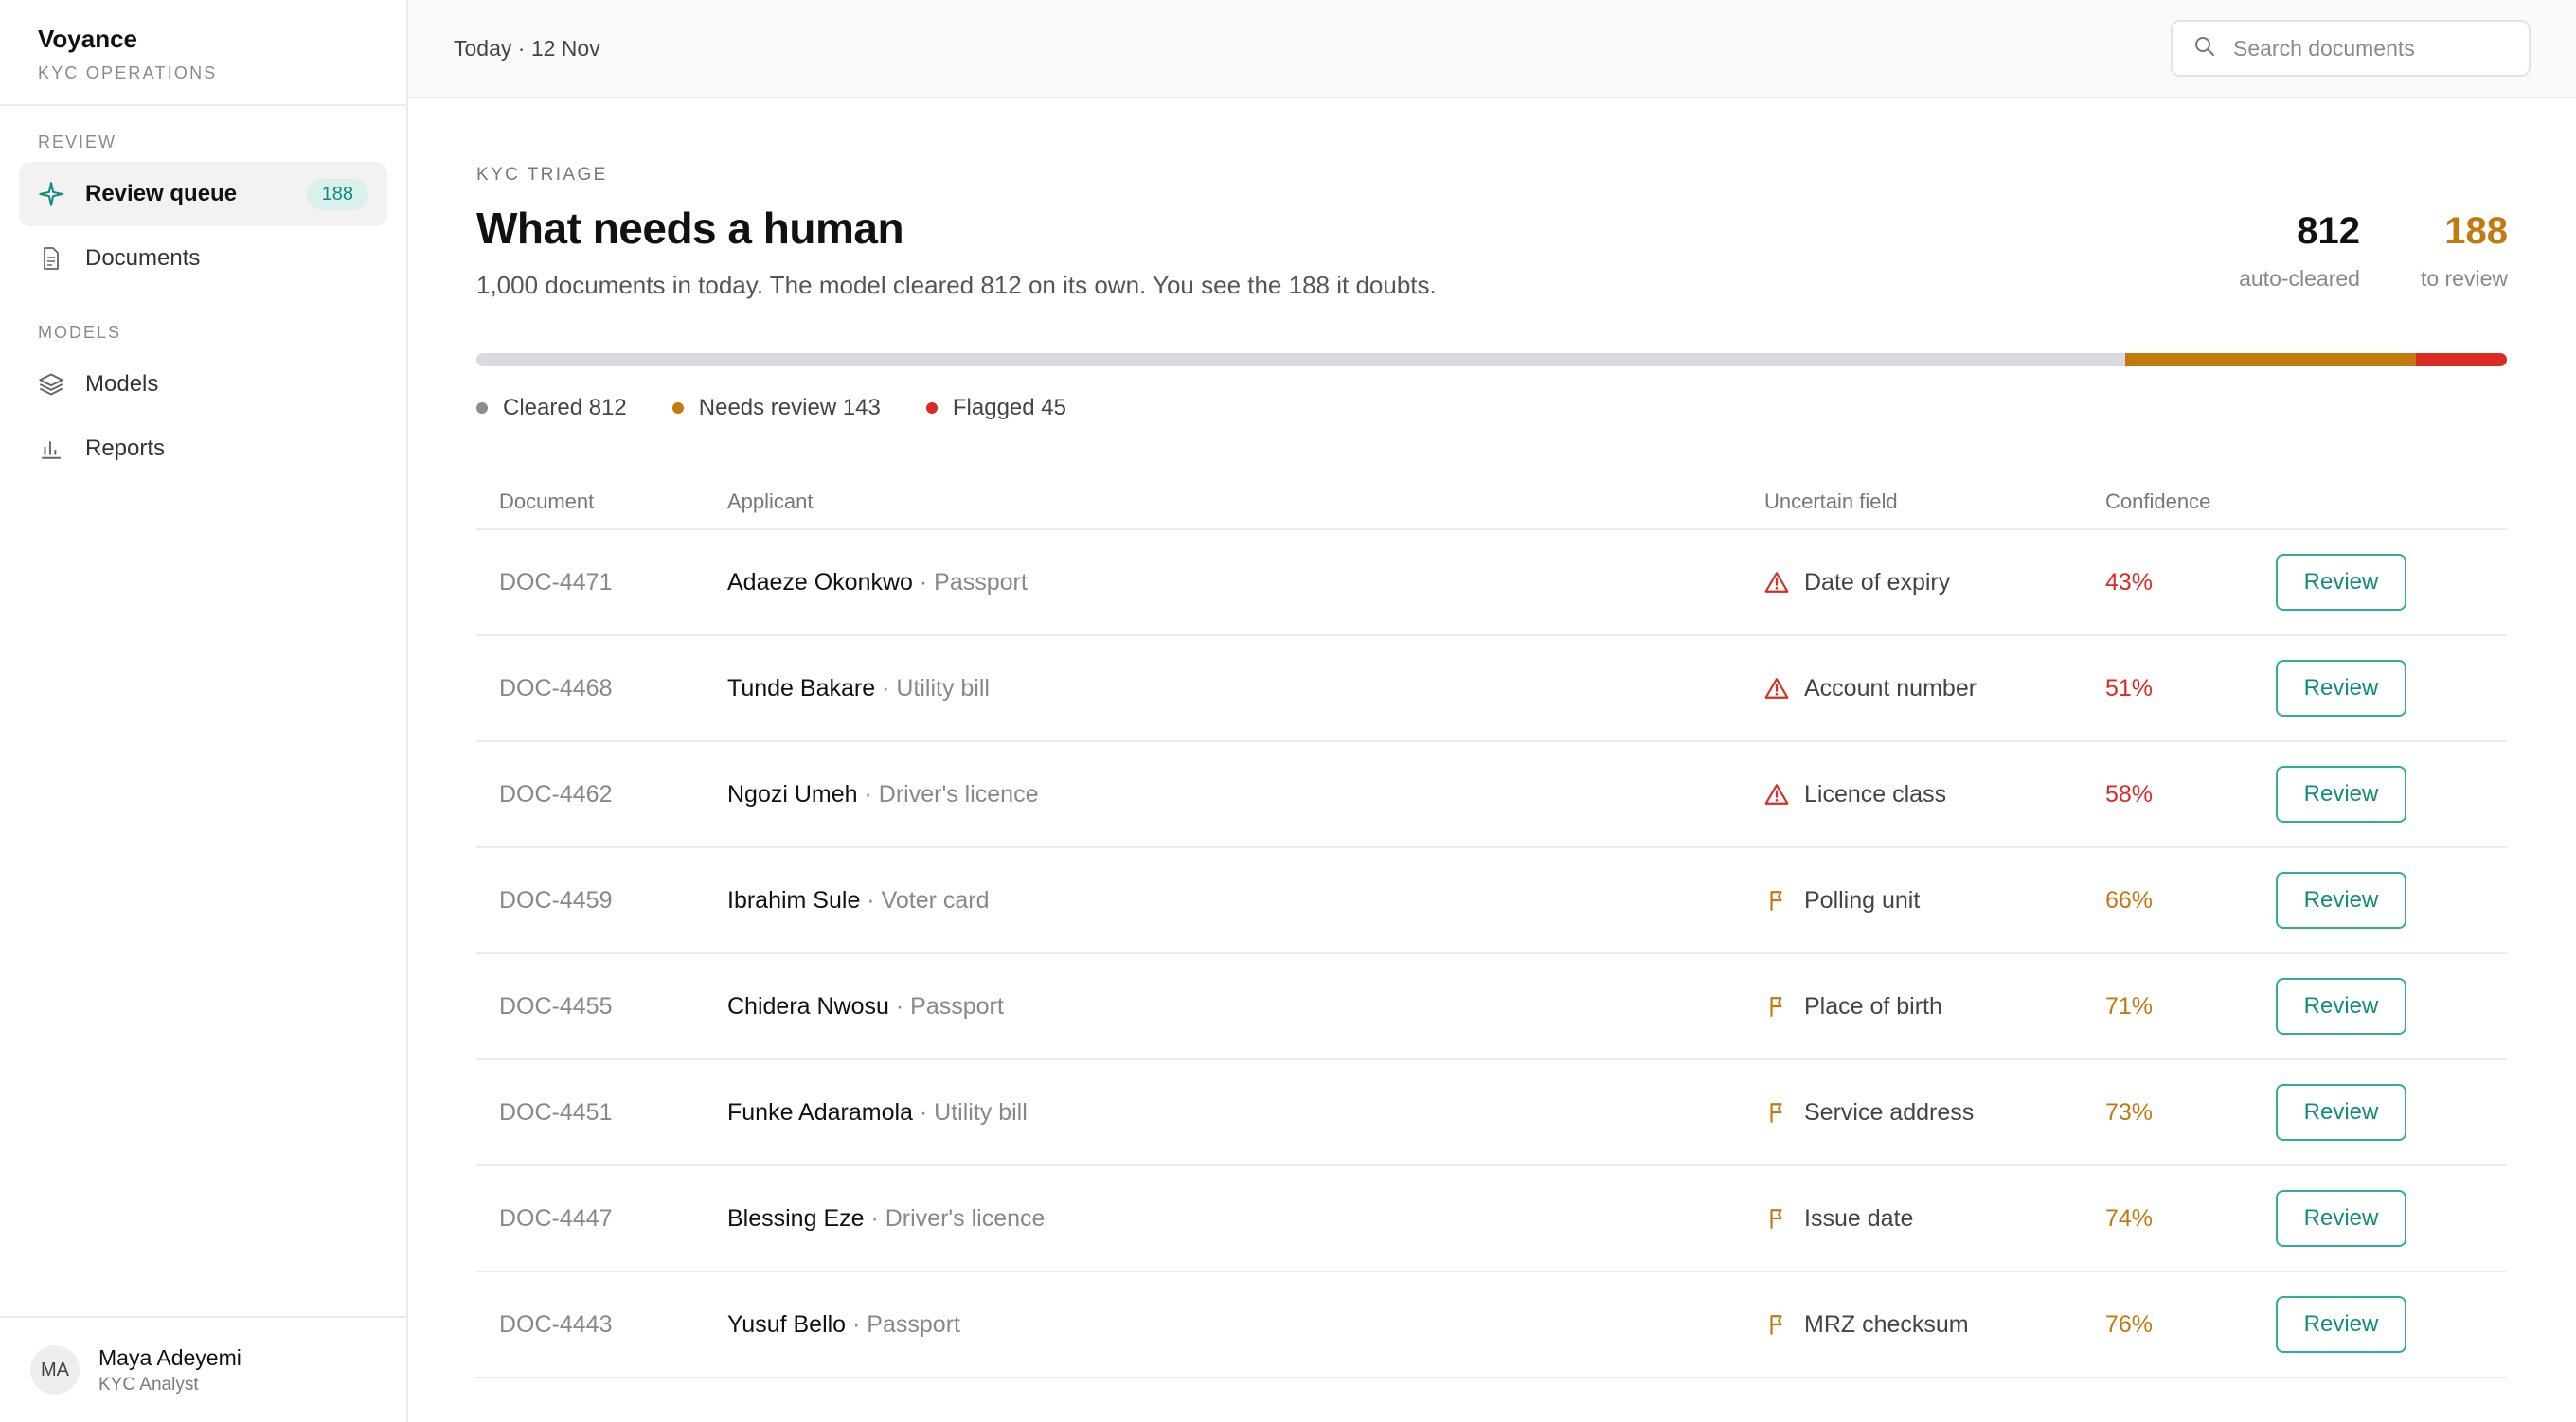 The width and height of the screenshot is (2576, 1422). I want to click on uncertain-field: Issue date, so click(1859, 1218).